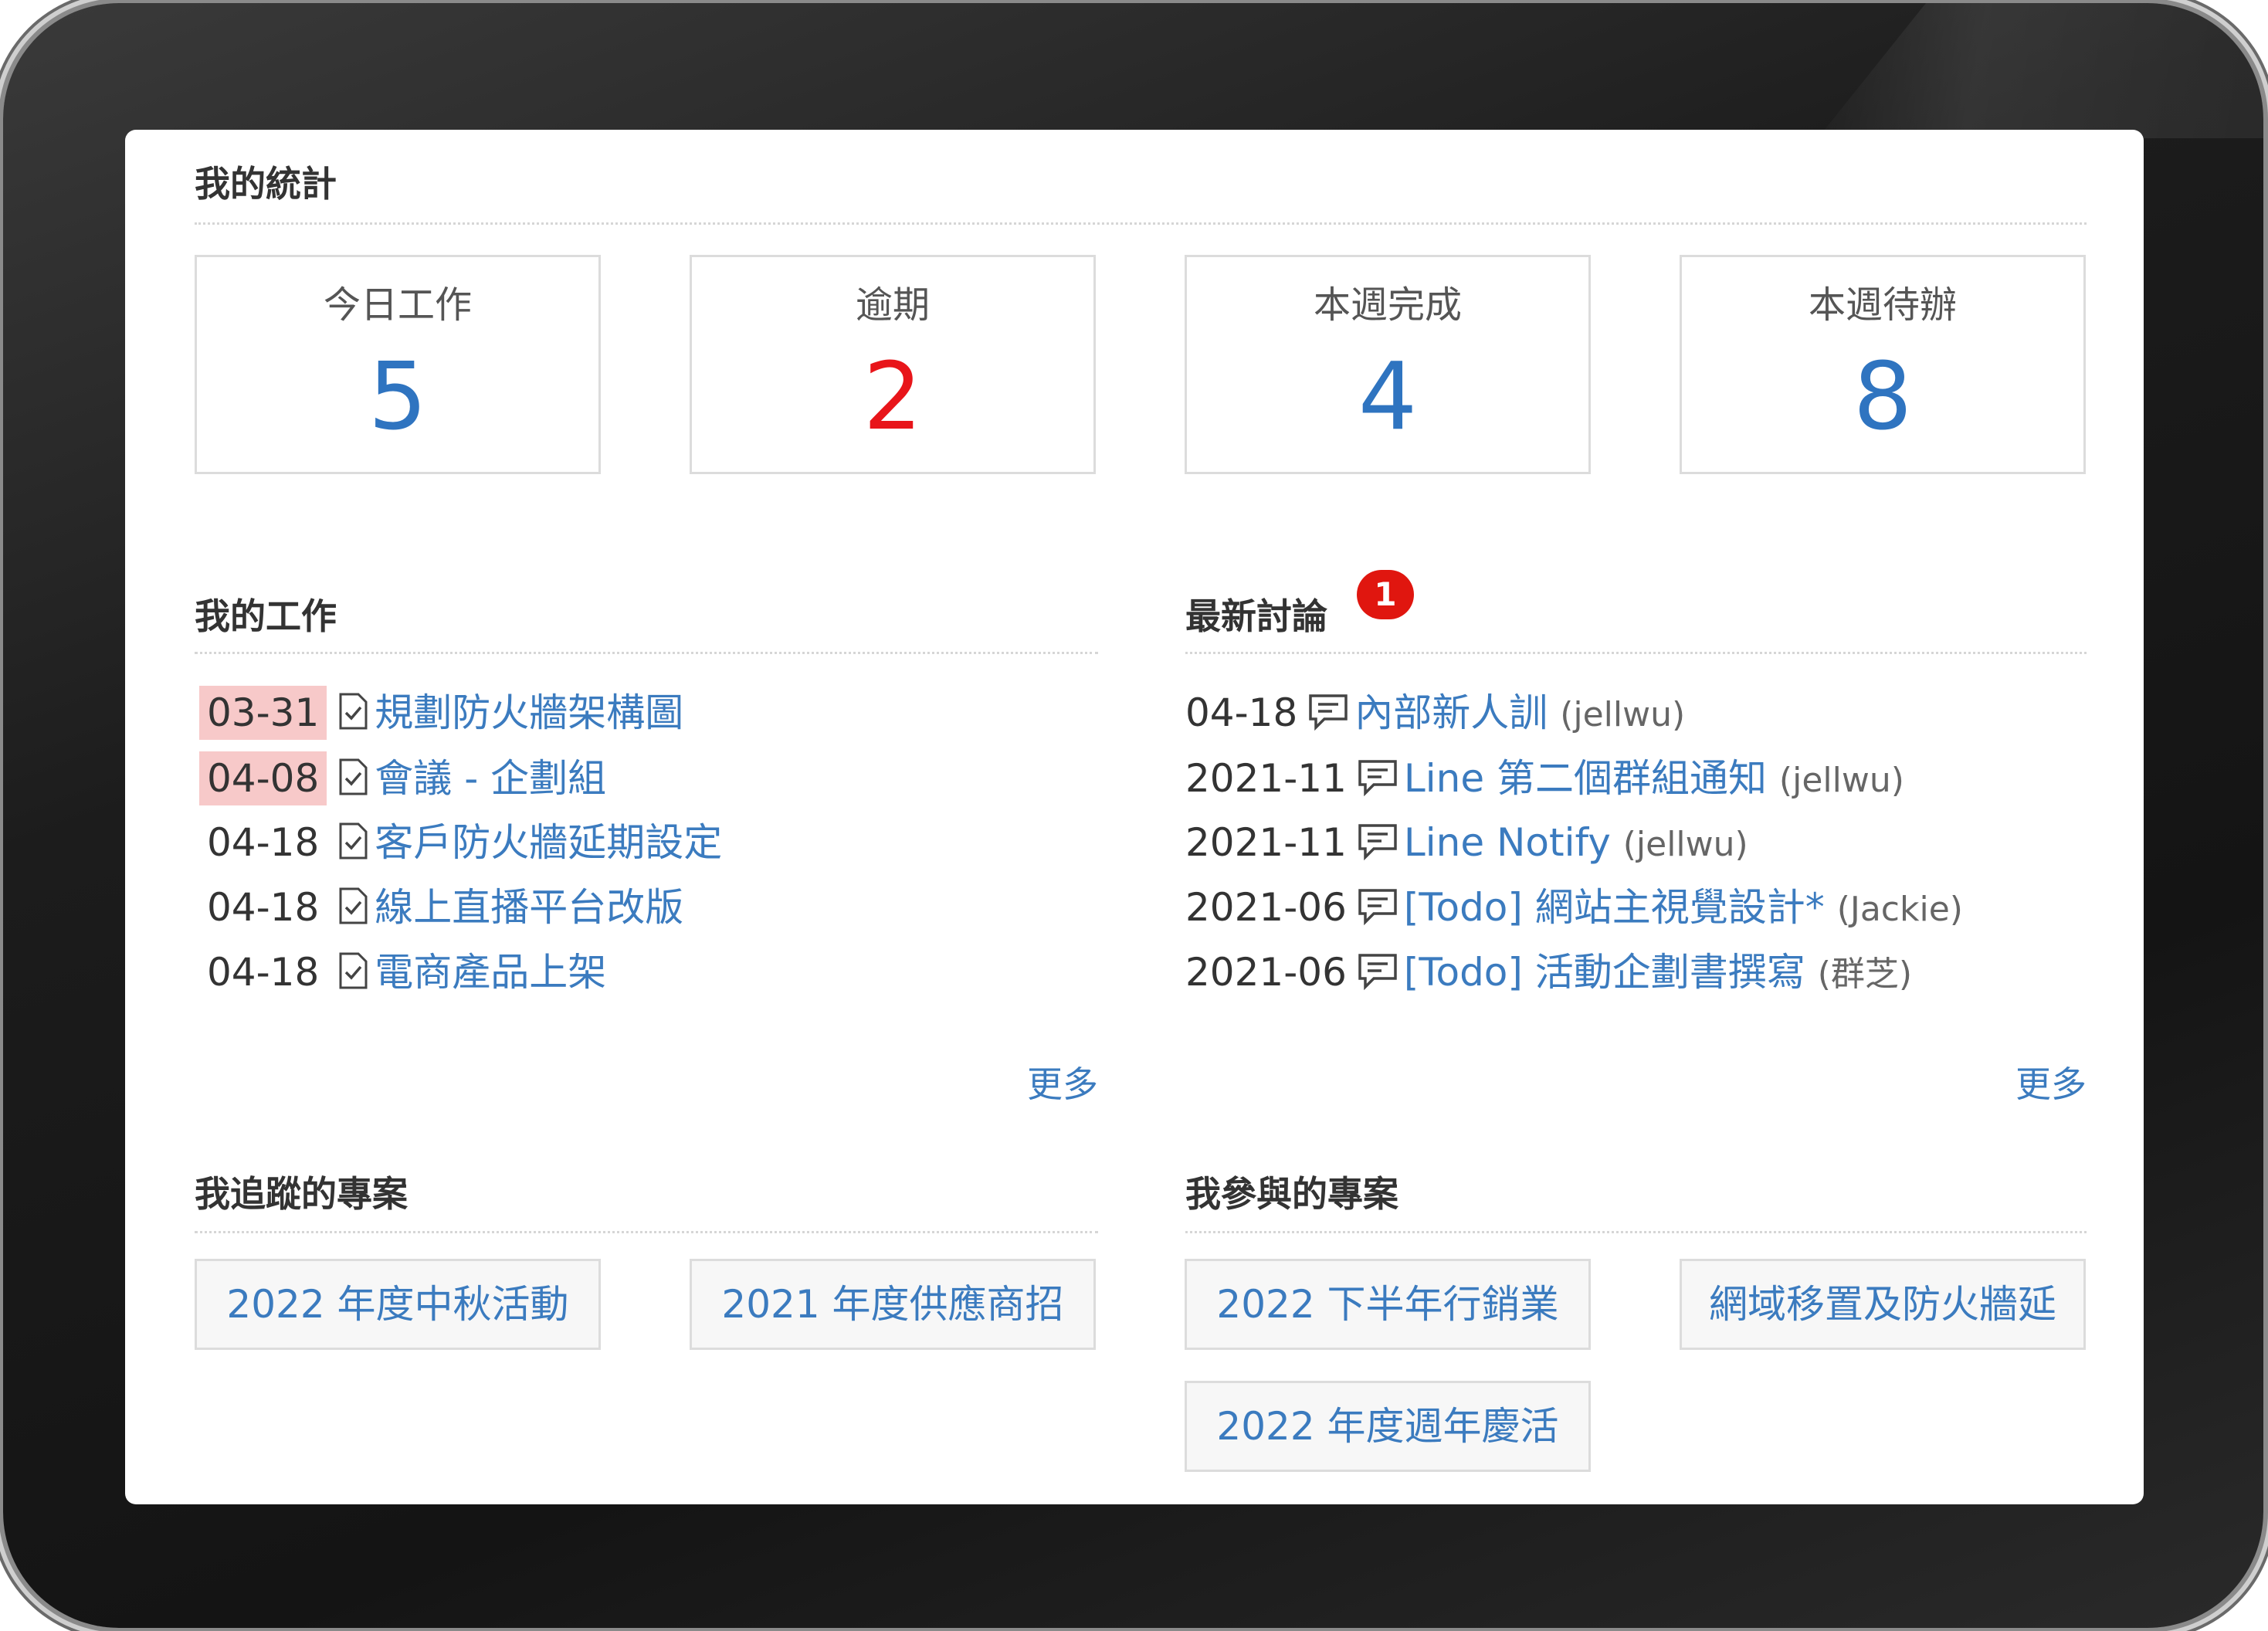 This screenshot has width=2268, height=1631. I want to click on work-item: 04-18 電商產品上架, so click(402, 972).